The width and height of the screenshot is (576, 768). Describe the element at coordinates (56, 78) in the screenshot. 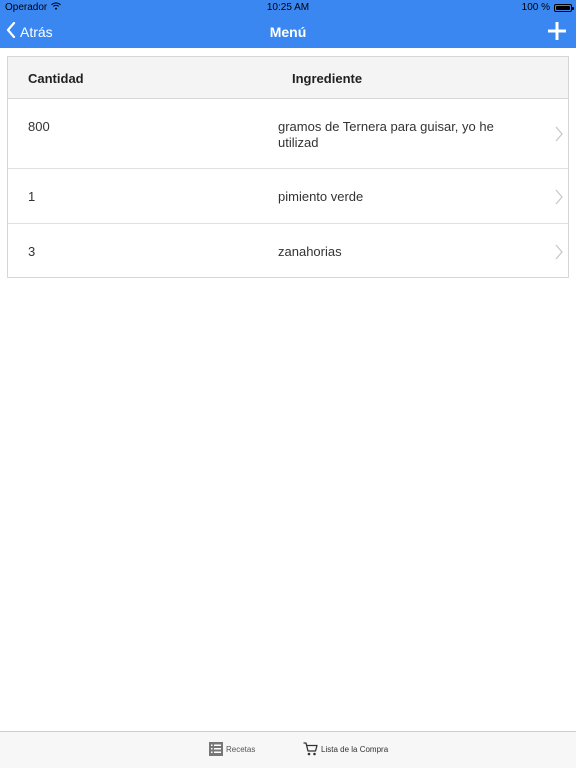

I see `quantity-column-header: Cantidad` at that location.